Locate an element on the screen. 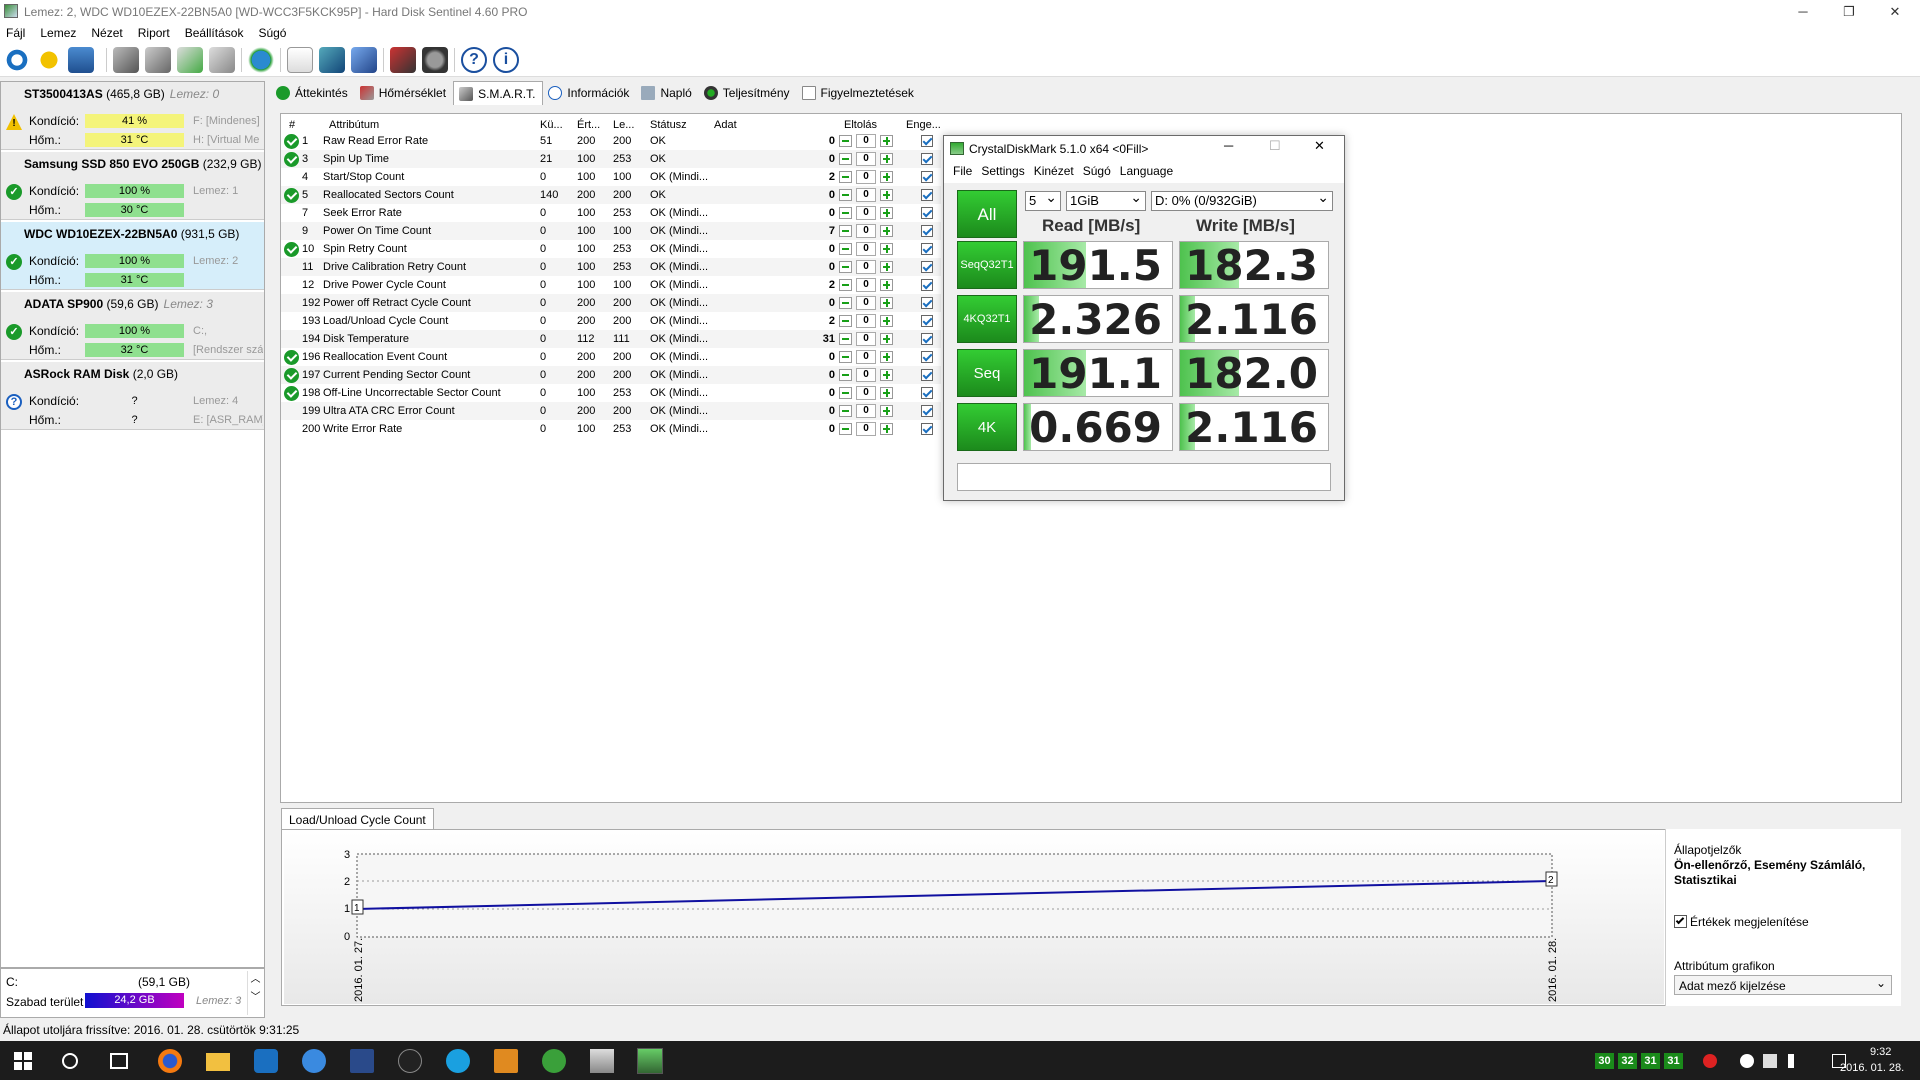 Image resolution: width=1920 pixels, height=1080 pixels. cdm-menu-file: File is located at coordinates (962, 173).